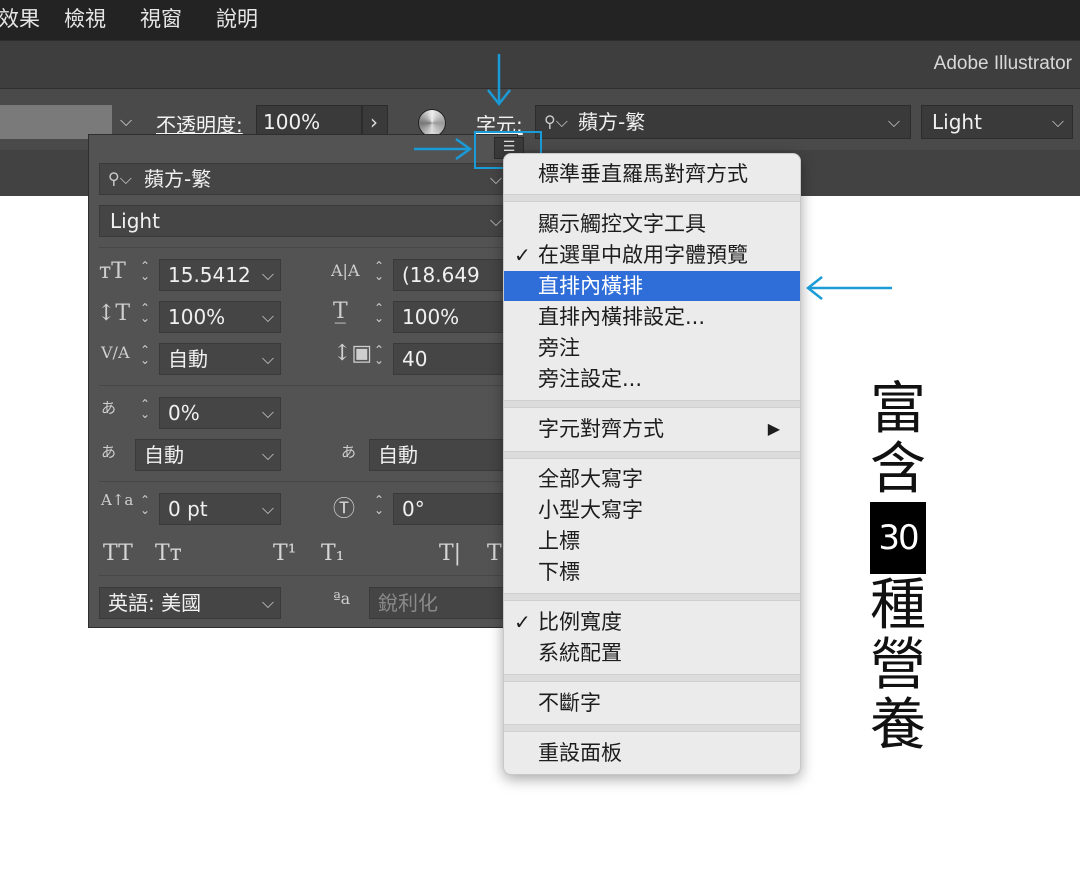 The width and height of the screenshot is (1080, 887). I want to click on font-size-input: 15.5412 ⌵, so click(220, 275).